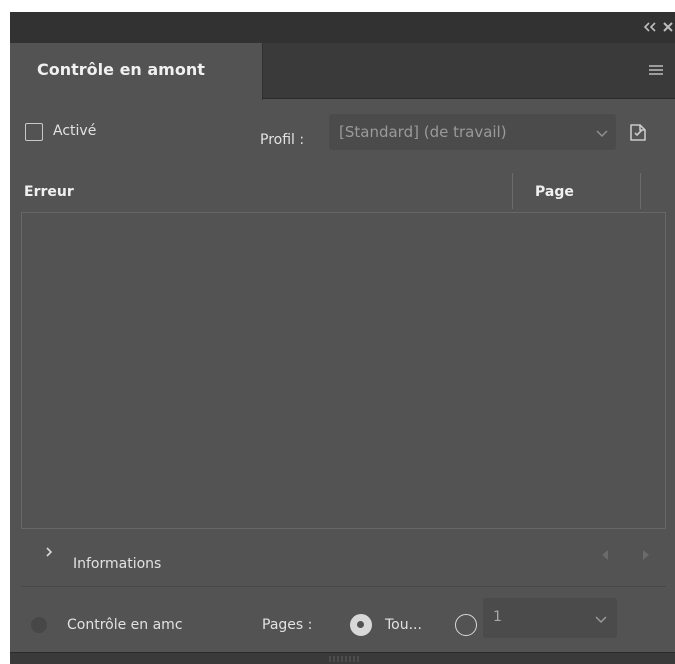 This screenshot has width=675, height=664. I want to click on divider, so click(343, 586).